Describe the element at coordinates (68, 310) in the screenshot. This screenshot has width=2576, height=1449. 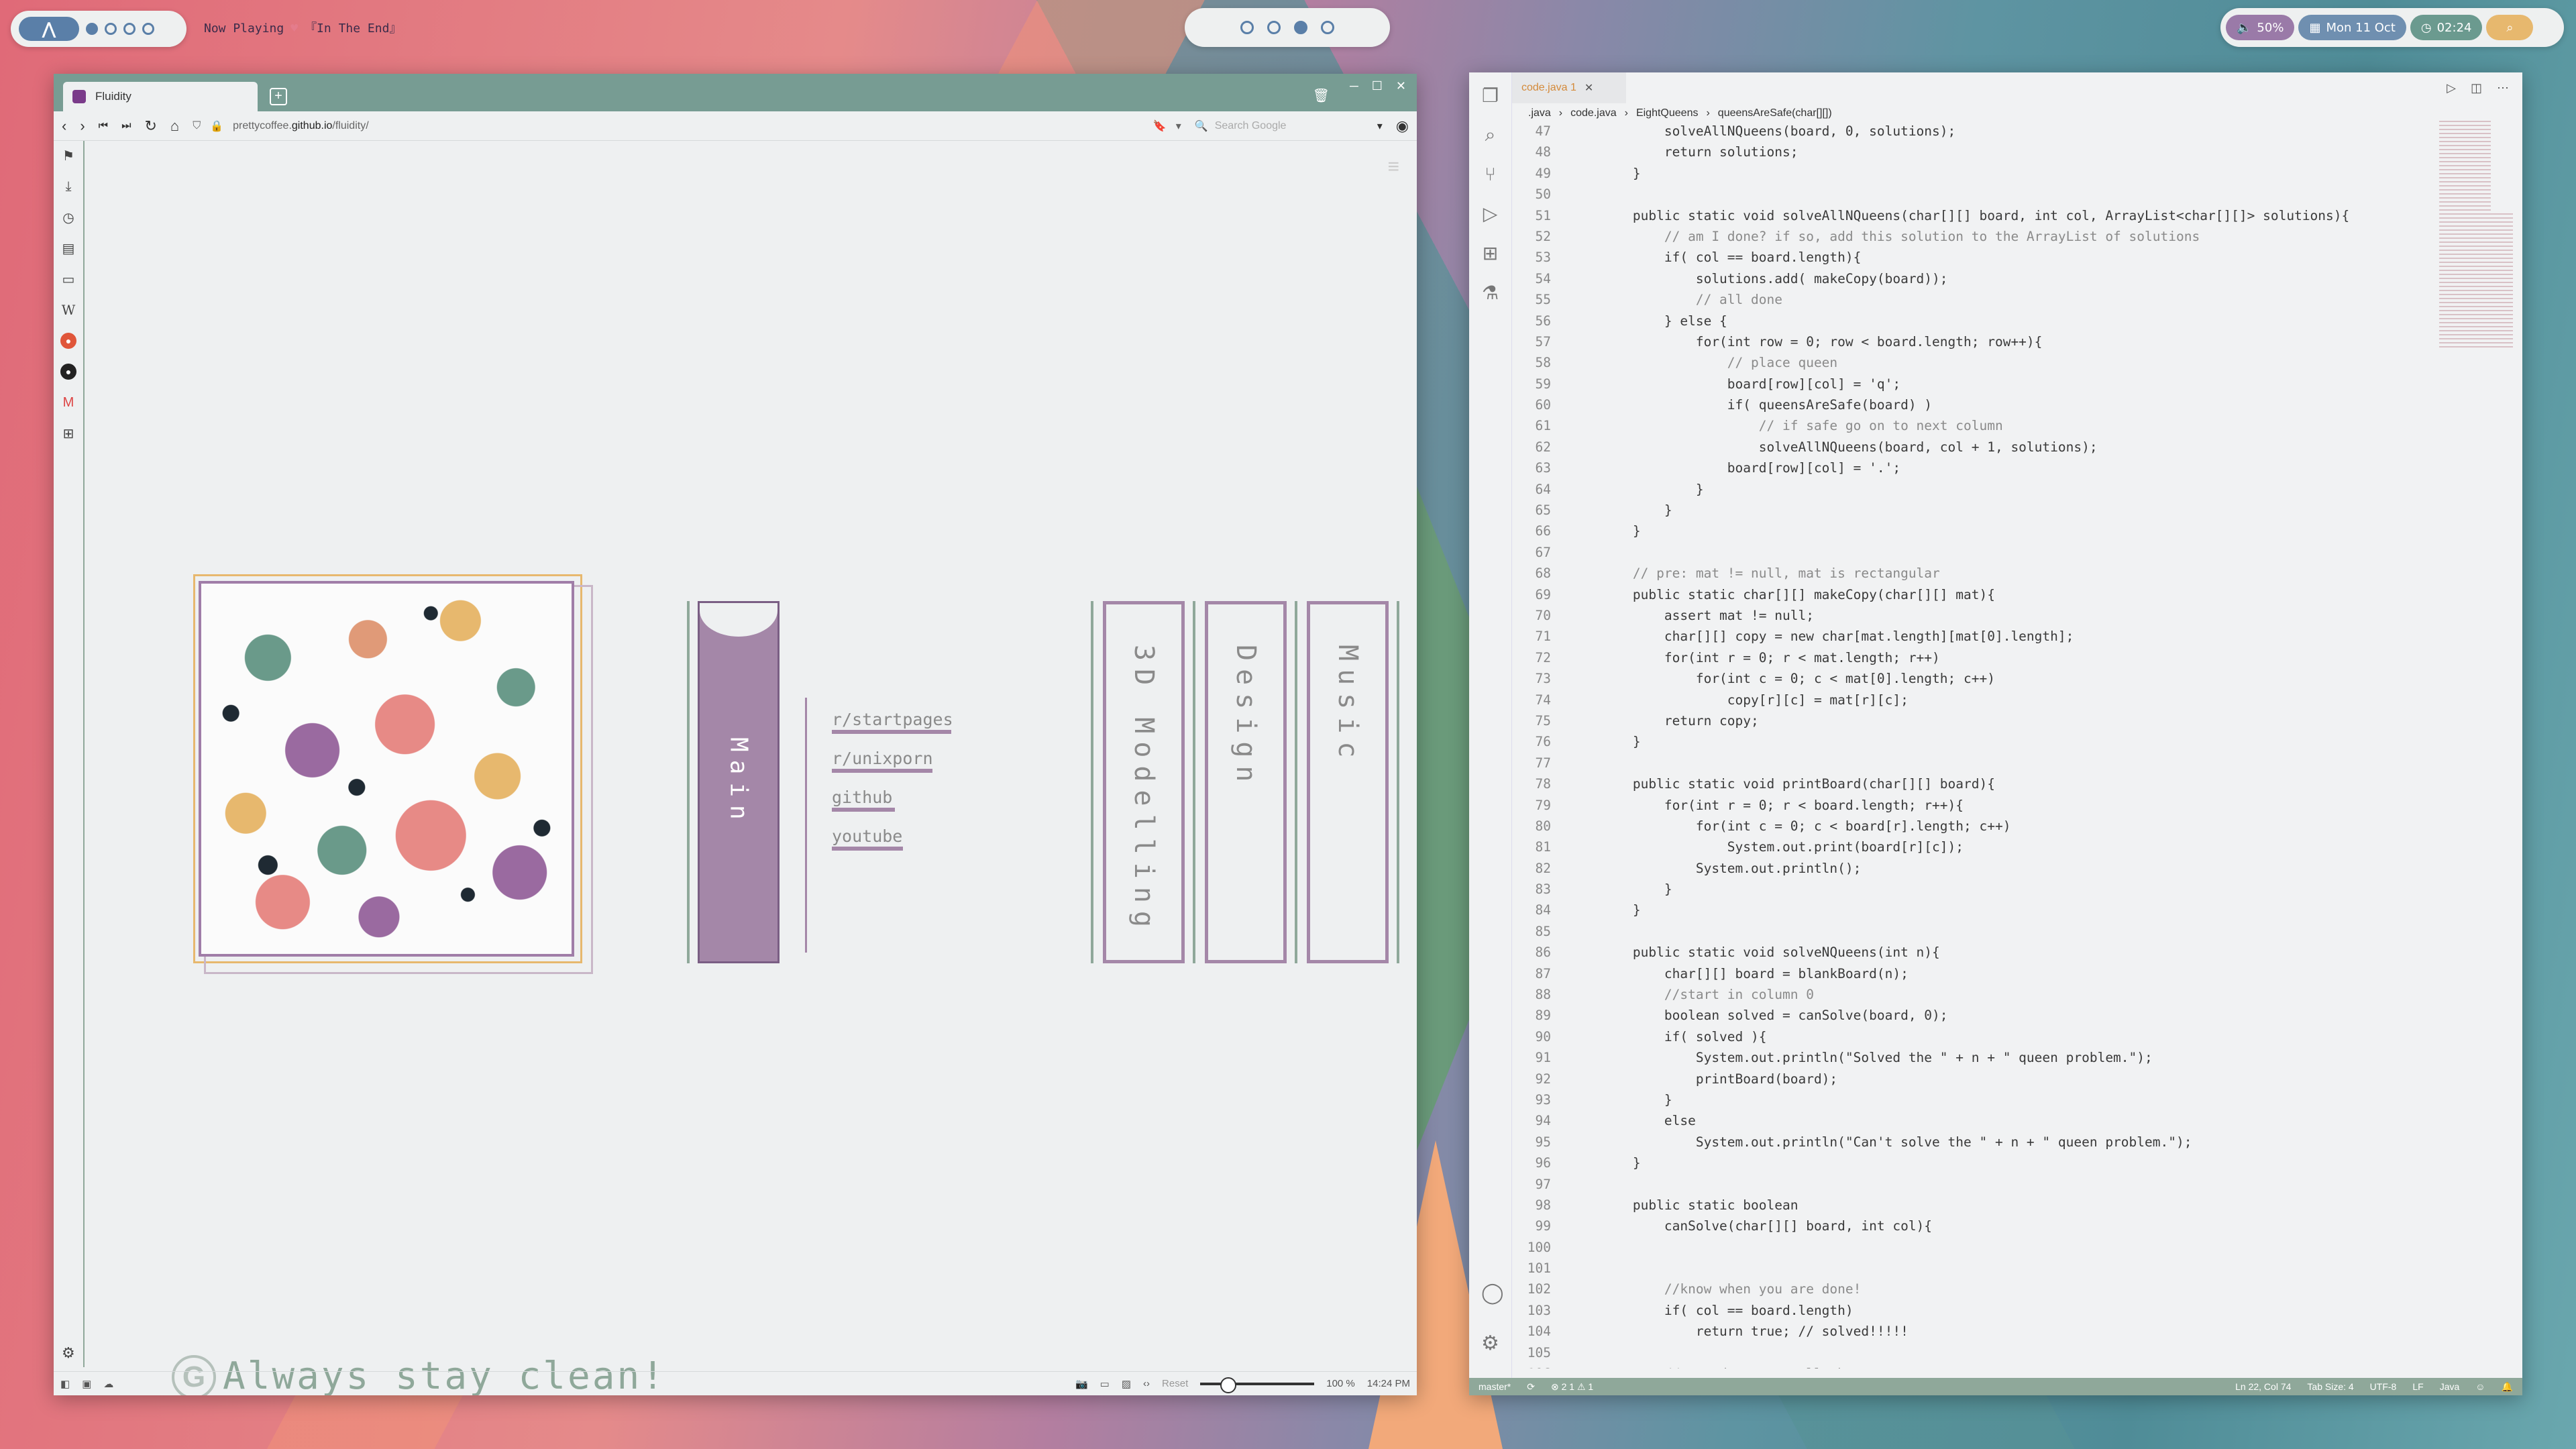
I see `wikipedia-icon: W` at that location.